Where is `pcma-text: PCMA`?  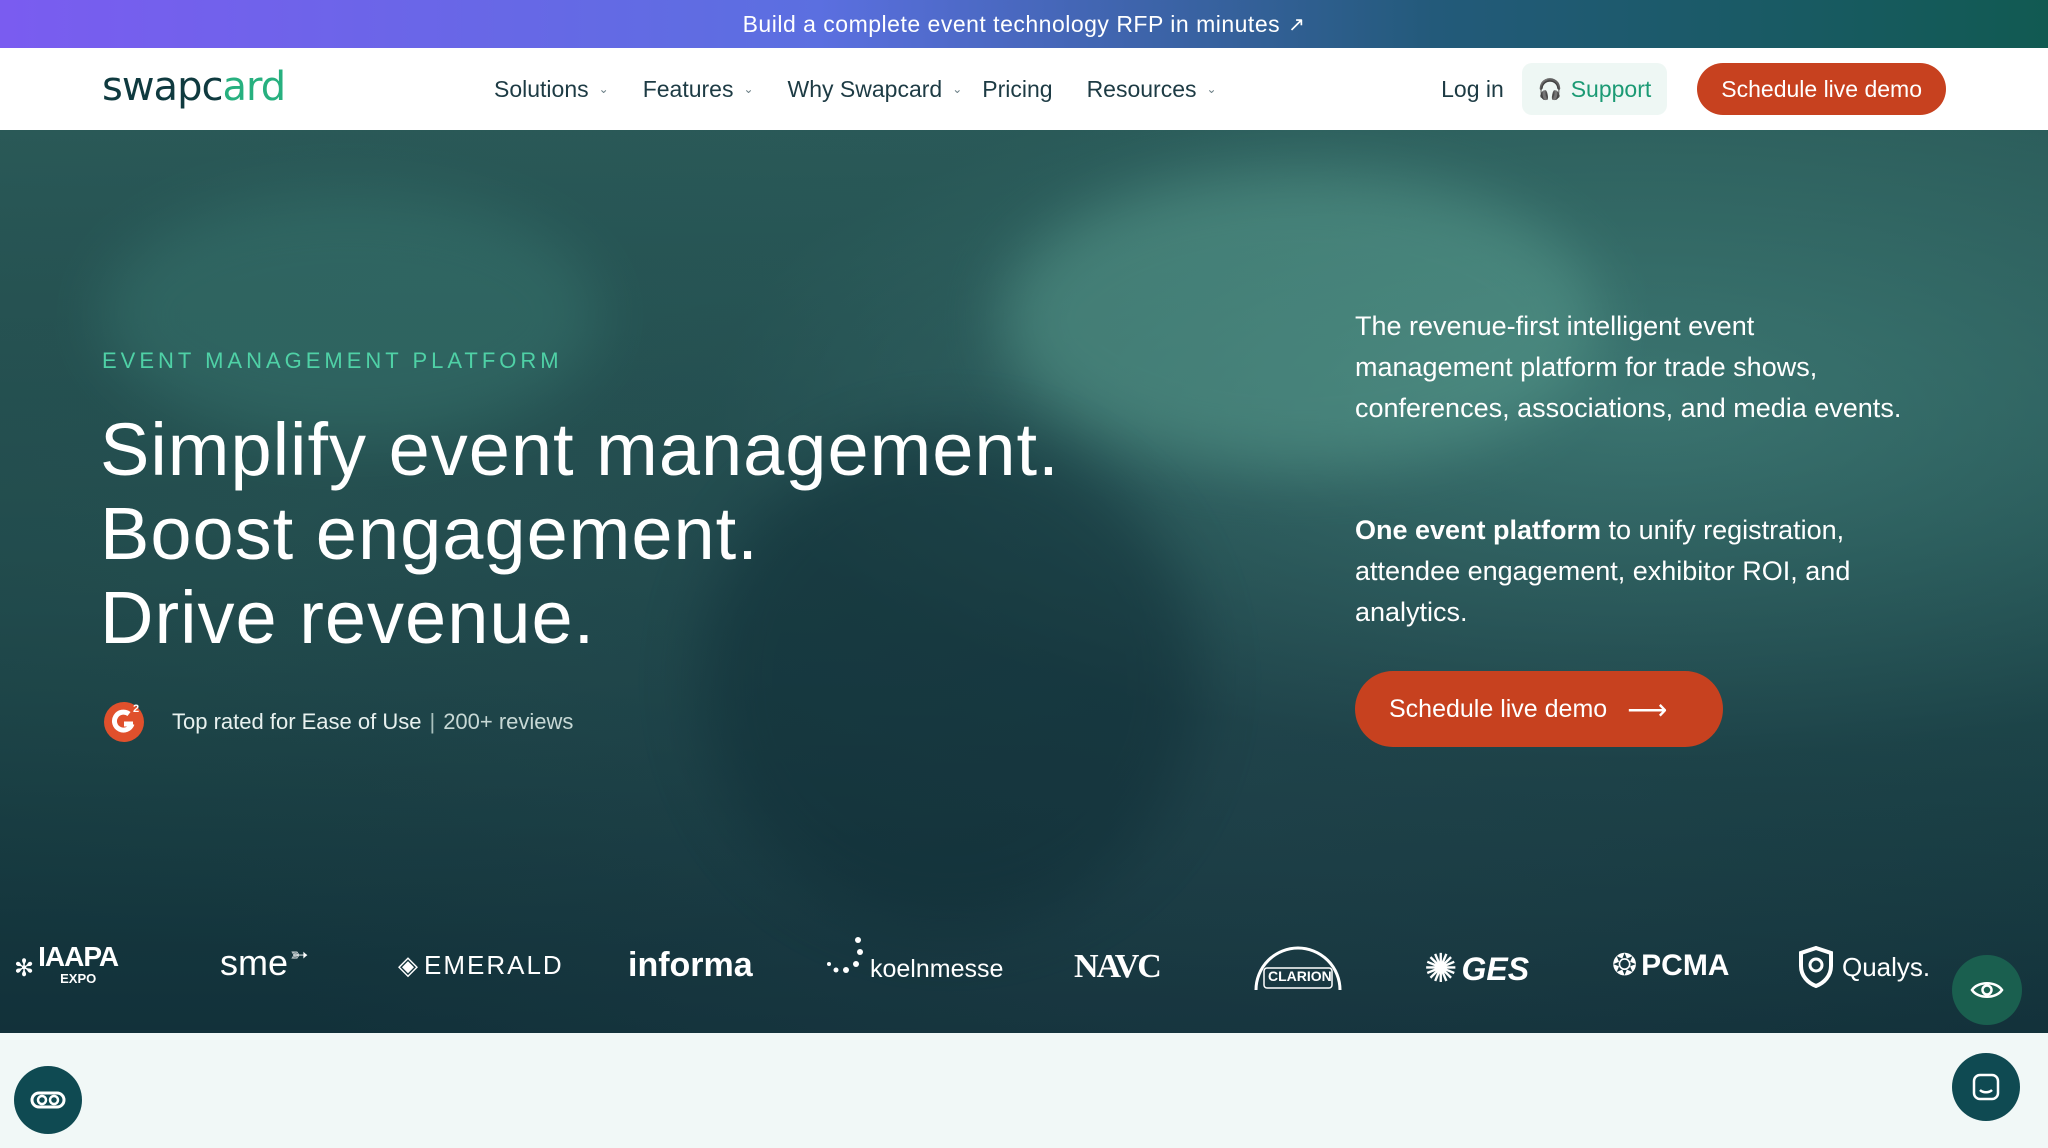 pcma-text: PCMA is located at coordinates (1685, 965).